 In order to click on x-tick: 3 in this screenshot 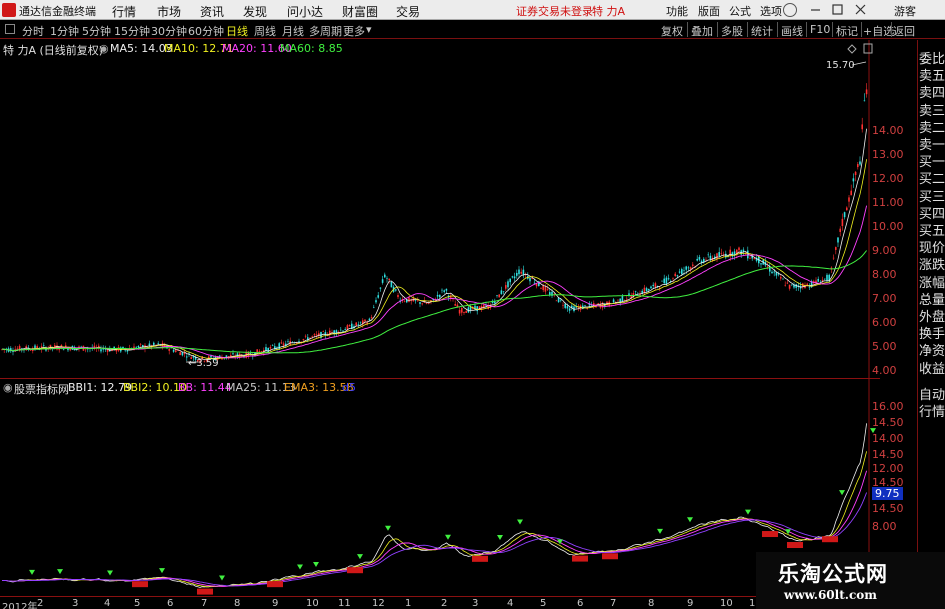, I will do `click(75, 603)`.